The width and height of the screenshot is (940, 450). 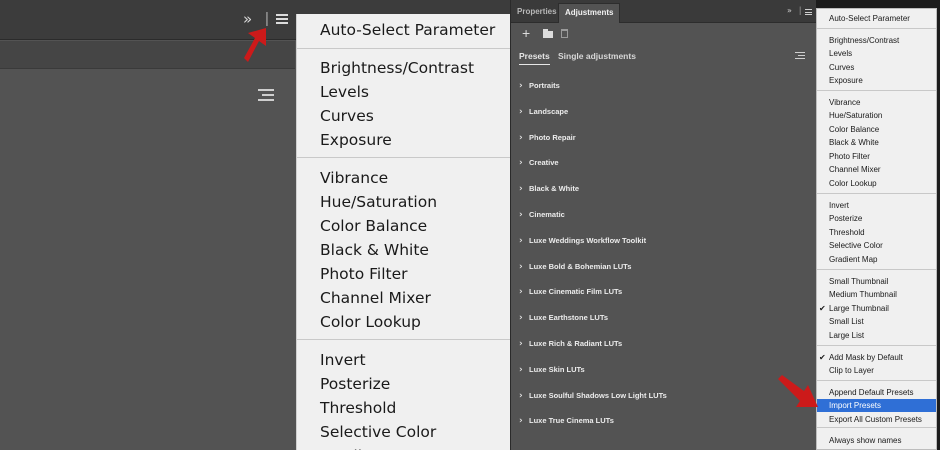 I want to click on preset-group-item: › Luxe True Cinema LUTs, so click(x=566, y=421).